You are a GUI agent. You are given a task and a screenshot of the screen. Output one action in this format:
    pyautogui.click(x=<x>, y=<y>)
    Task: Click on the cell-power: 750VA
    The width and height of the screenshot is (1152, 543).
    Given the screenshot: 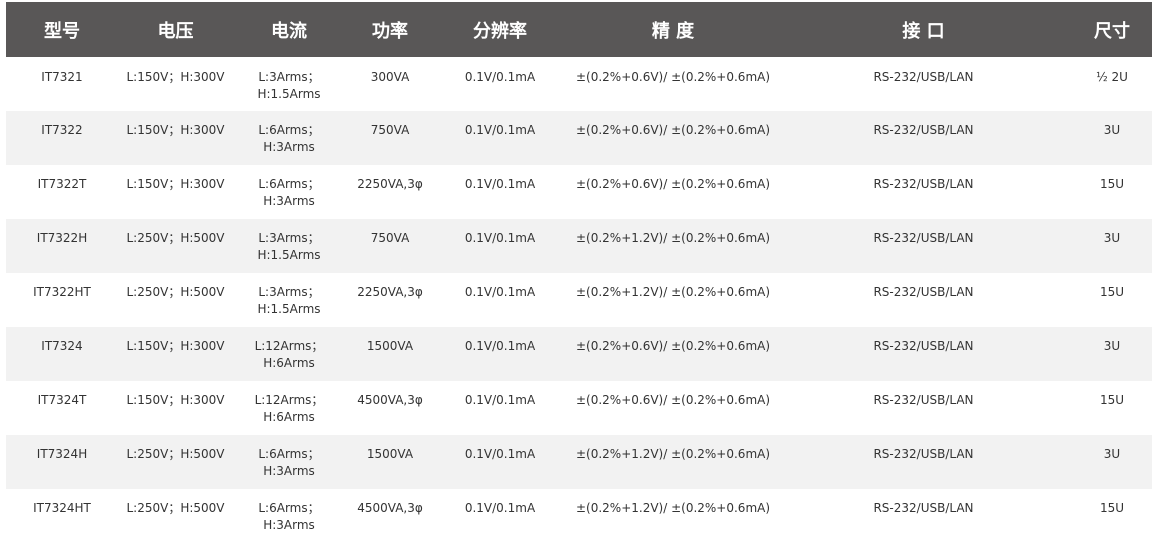 What is the action you would take?
    pyautogui.click(x=390, y=138)
    